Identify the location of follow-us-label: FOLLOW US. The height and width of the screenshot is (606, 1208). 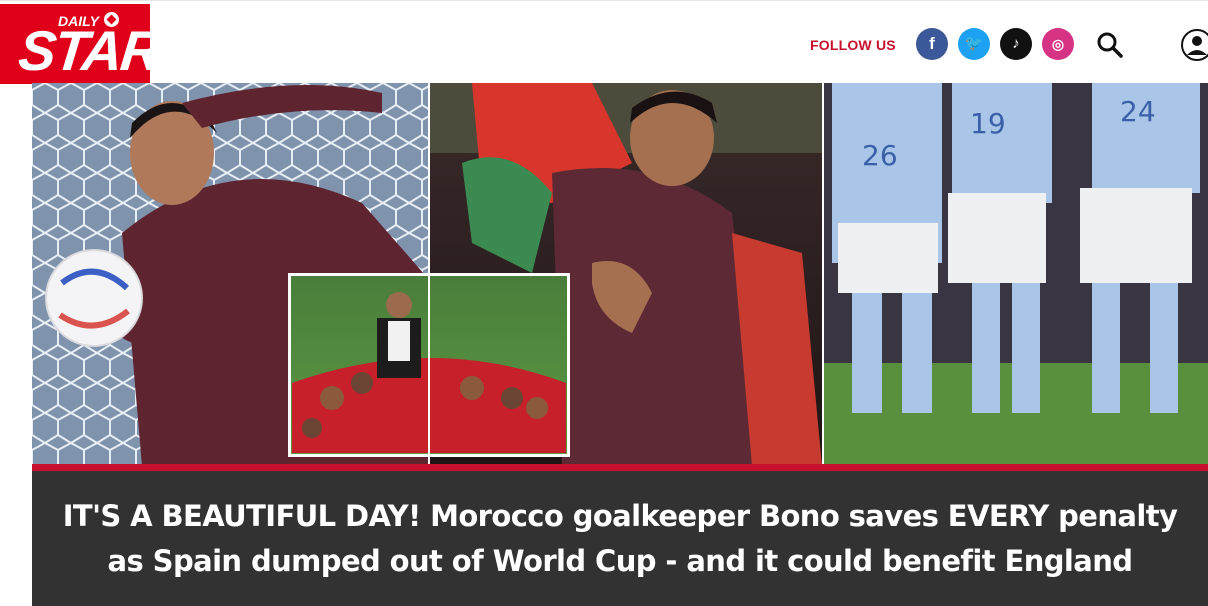
(853, 45).